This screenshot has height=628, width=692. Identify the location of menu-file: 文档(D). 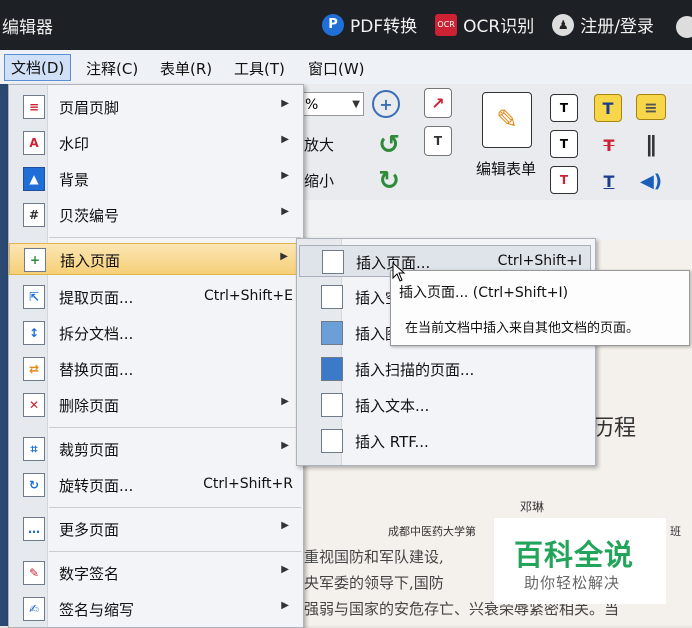
(38, 67).